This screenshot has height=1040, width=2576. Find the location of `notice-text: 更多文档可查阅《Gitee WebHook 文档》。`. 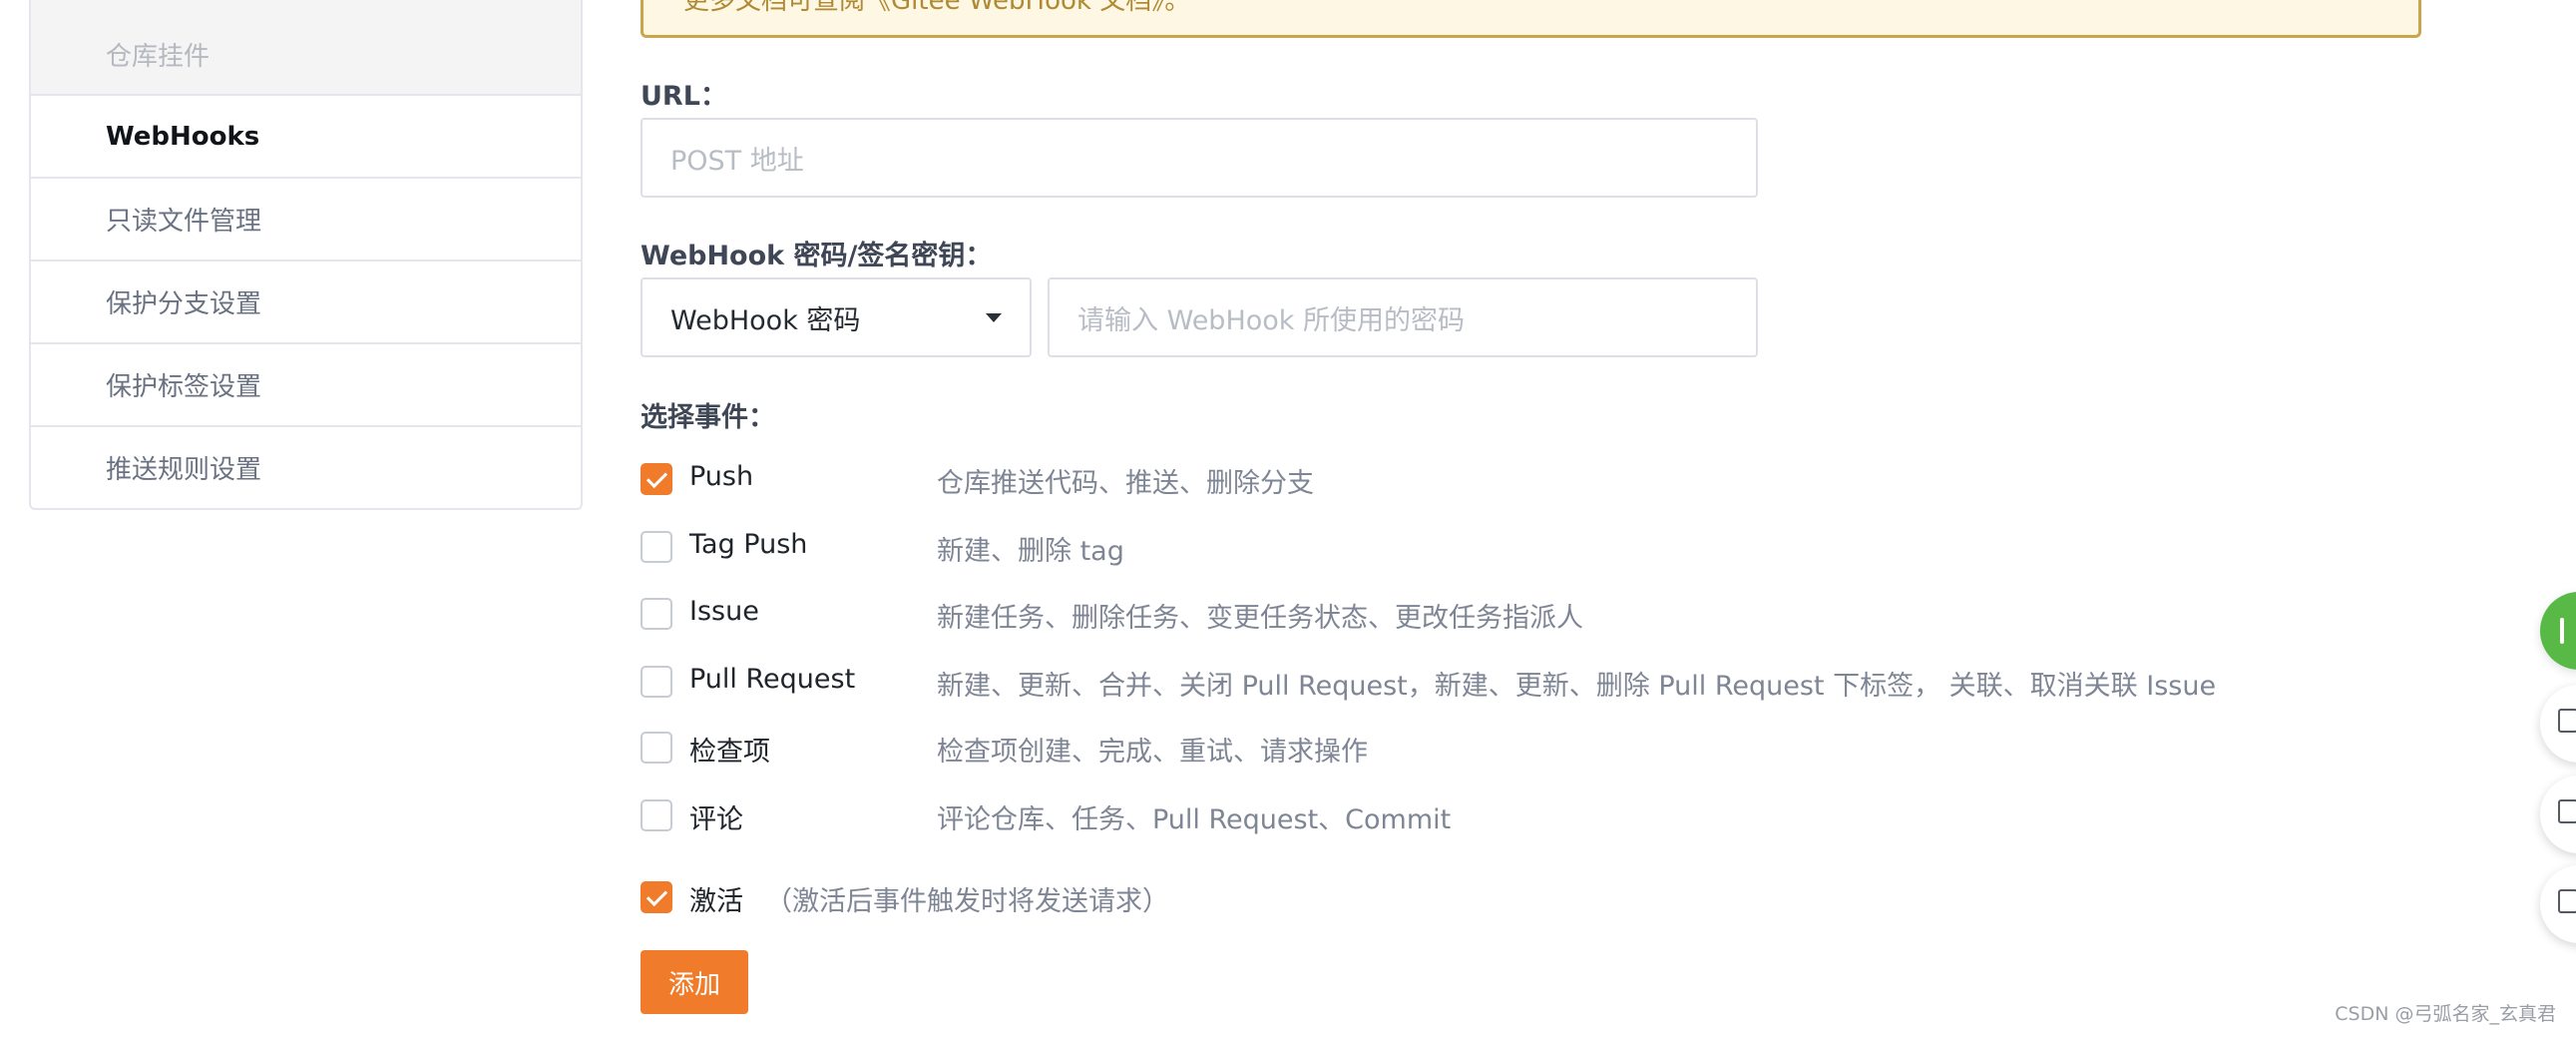

notice-text: 更多文档可查阅《Gitee WebHook 文档》。 is located at coordinates (936, 8).